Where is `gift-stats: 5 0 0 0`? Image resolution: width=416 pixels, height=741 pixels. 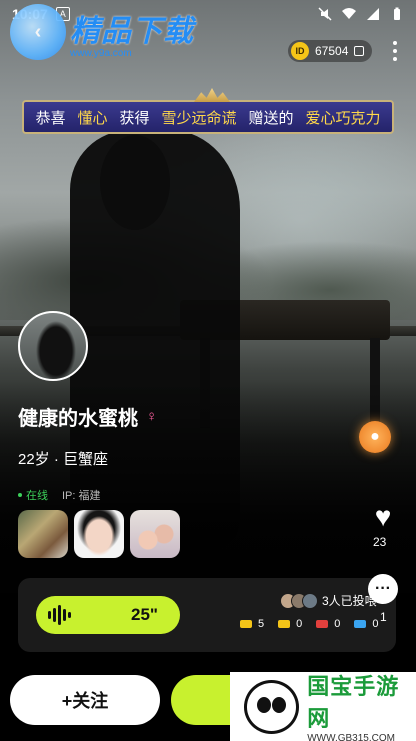
gift-stats: 5 0 0 0 is located at coordinates (309, 624).